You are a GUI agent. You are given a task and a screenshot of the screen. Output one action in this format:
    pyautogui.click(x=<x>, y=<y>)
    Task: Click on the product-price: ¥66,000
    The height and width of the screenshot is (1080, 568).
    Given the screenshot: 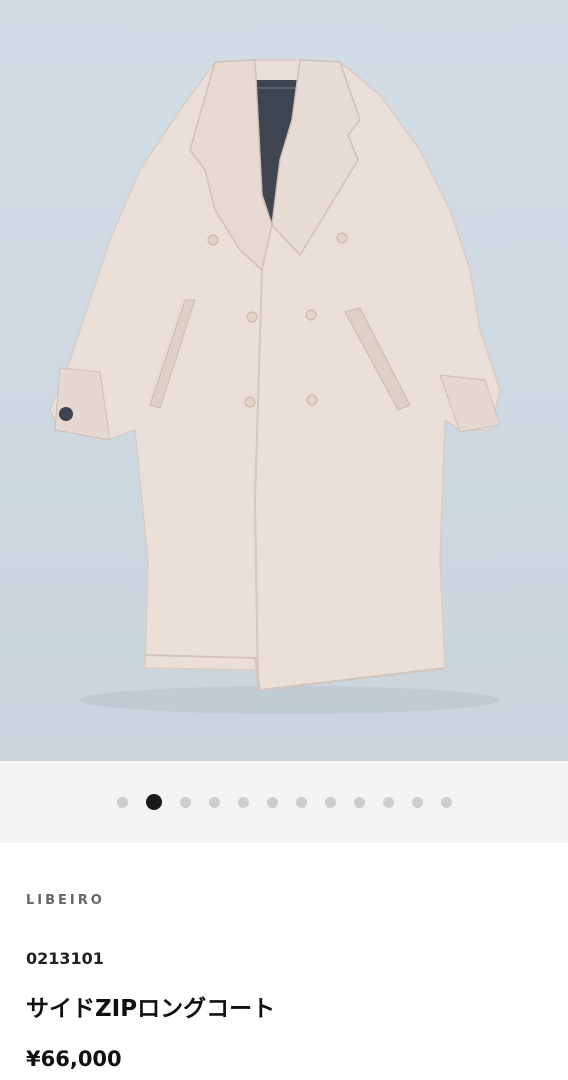 What is the action you would take?
    pyautogui.click(x=74, y=1059)
    